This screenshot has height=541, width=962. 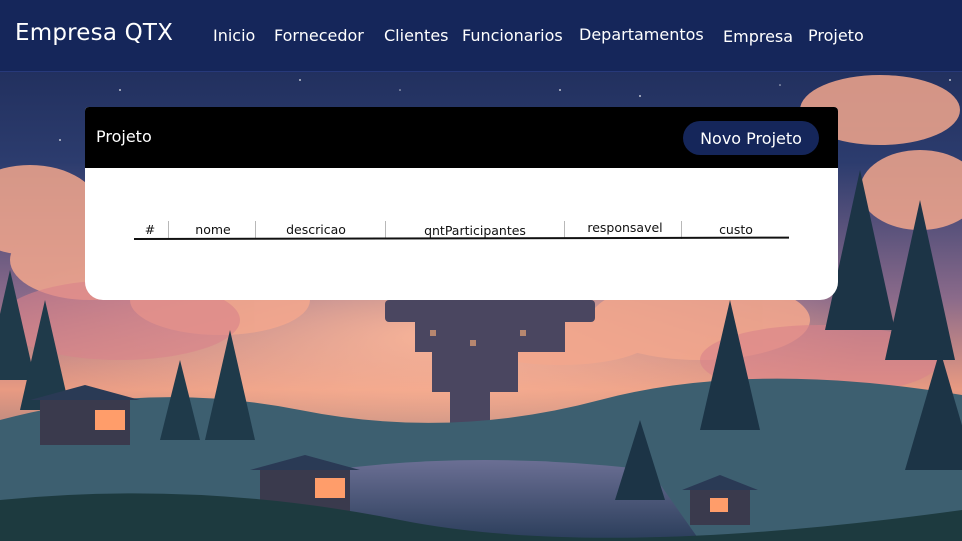 What do you see at coordinates (512, 35) in the screenshot?
I see `nav-link-funcionarios: Funcionarios` at bounding box center [512, 35].